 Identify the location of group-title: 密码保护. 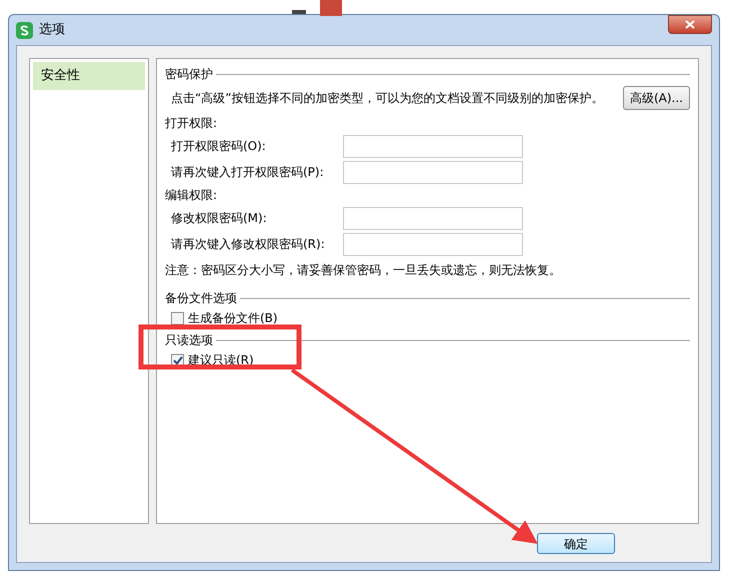
(189, 74).